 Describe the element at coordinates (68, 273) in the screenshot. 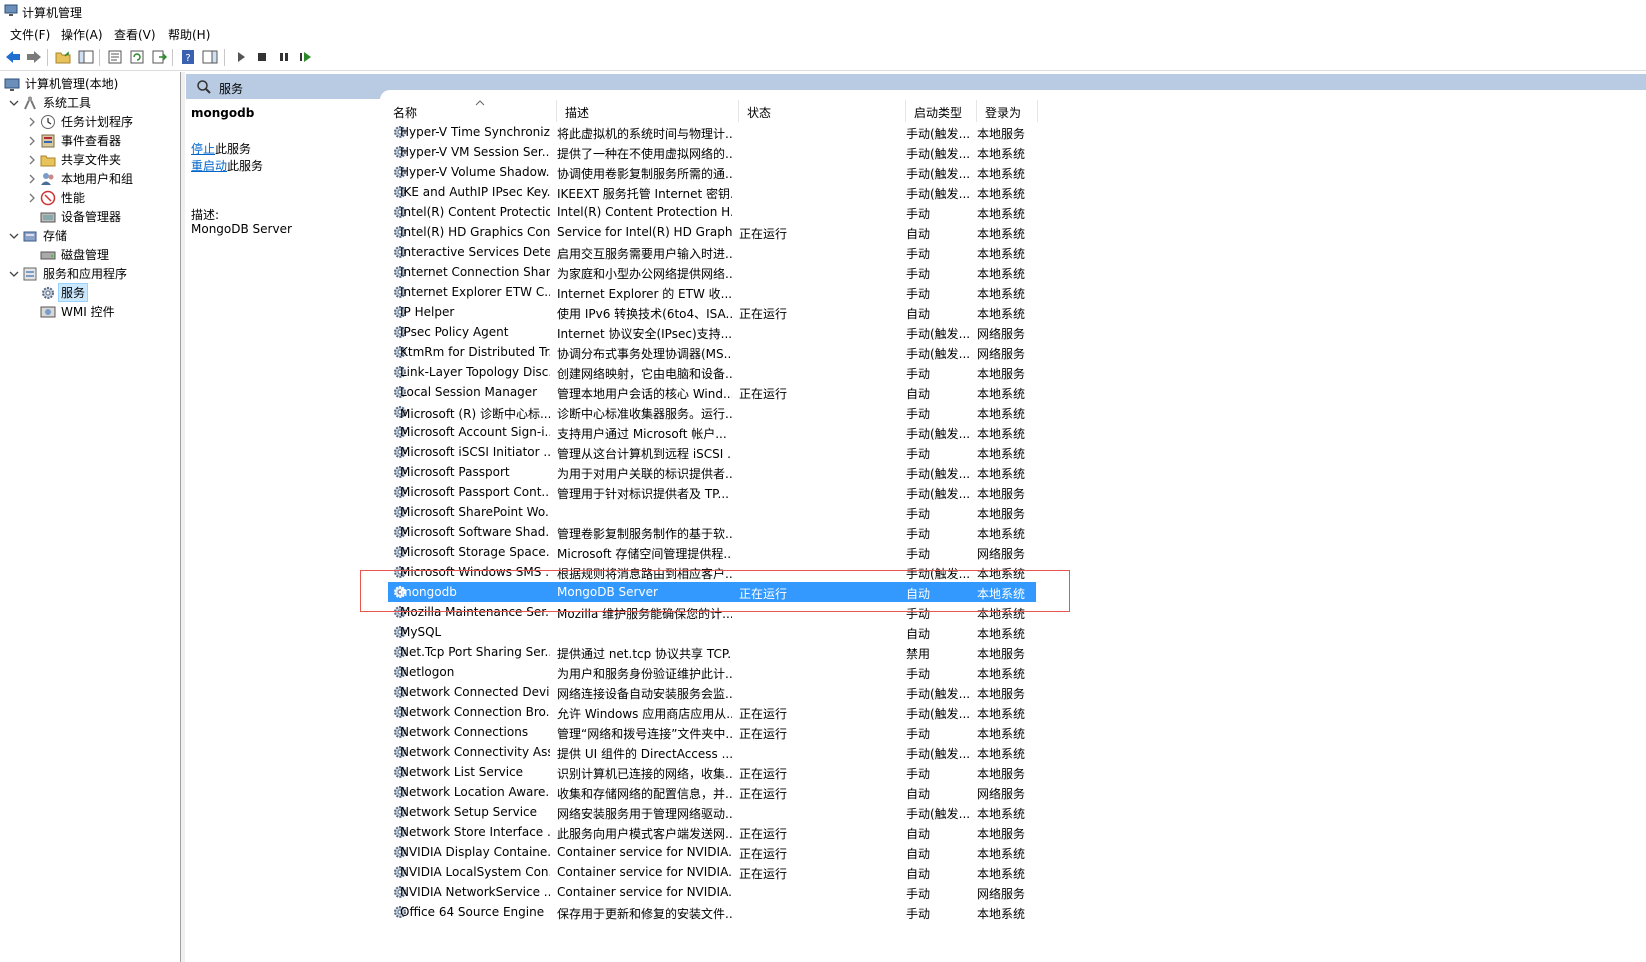

I see `tree-item: 服务和应用程序` at that location.